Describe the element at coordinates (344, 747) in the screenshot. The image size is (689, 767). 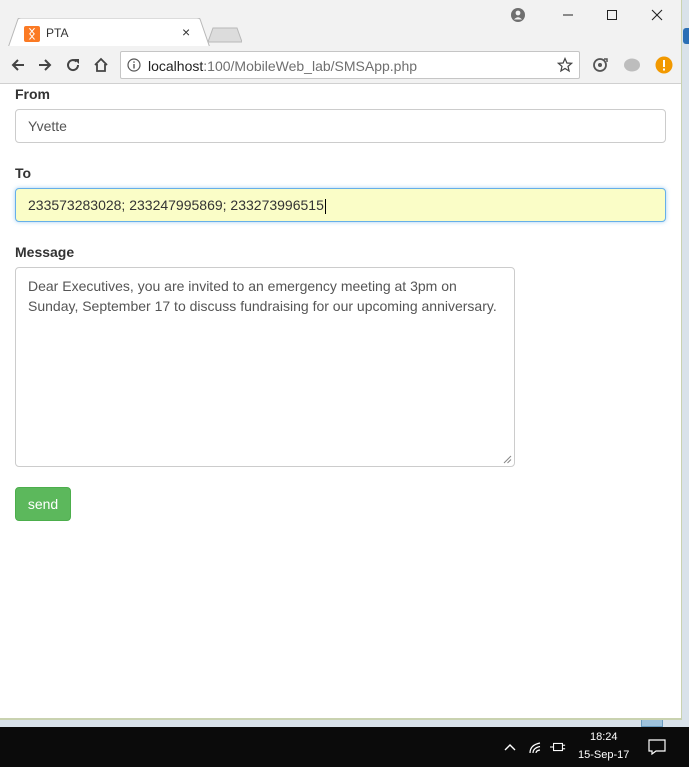
I see `windows-taskbar: 18:24 15-Sep-17` at that location.